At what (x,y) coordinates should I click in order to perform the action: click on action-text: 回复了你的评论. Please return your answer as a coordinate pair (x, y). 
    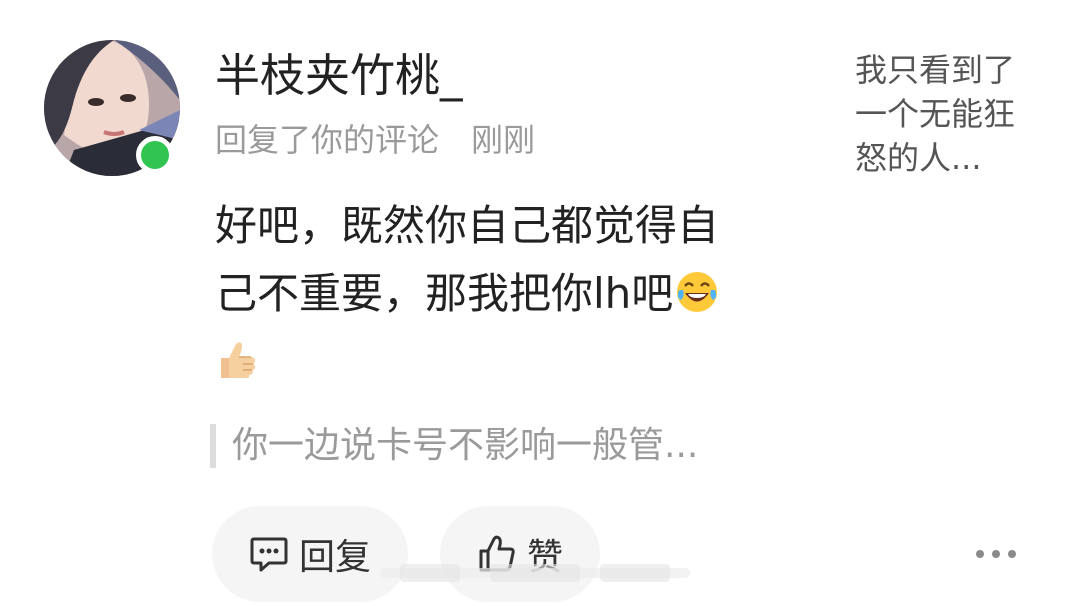
    Looking at the image, I should click on (327, 140).